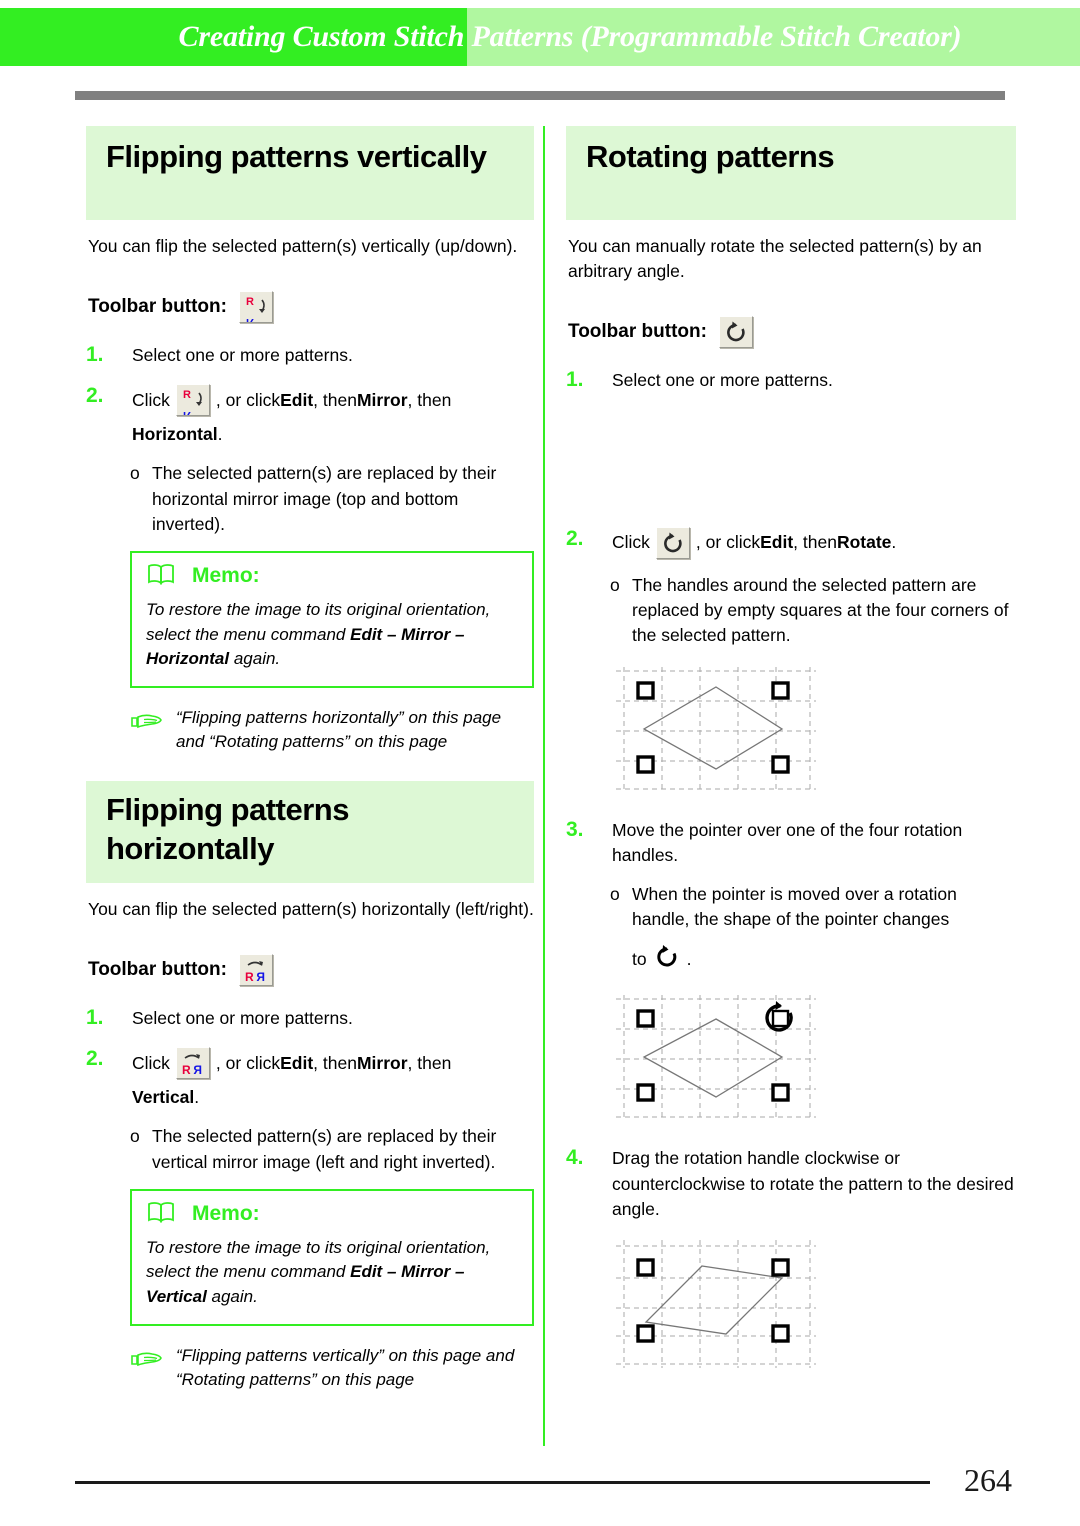 This screenshot has height=1526, width=1080. I want to click on rotation-handle, so click(713, 727).